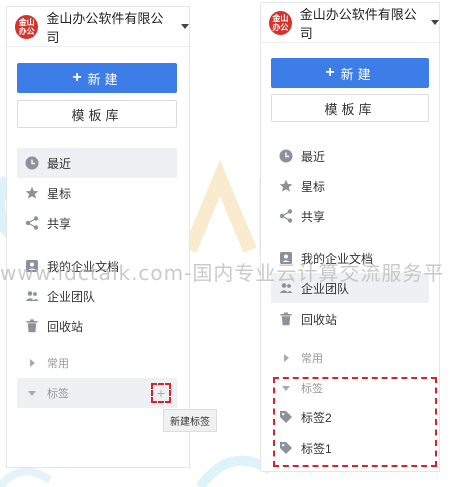  What do you see at coordinates (190, 420) in the screenshot?
I see `add-tag-tooltip: 新建标签` at bounding box center [190, 420].